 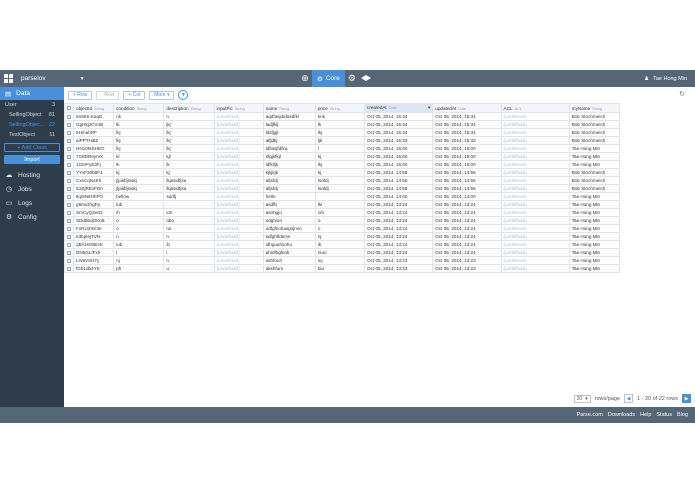 What do you see at coordinates (340, 244) in the screenshot?
I see `cell-price: ib` at bounding box center [340, 244].